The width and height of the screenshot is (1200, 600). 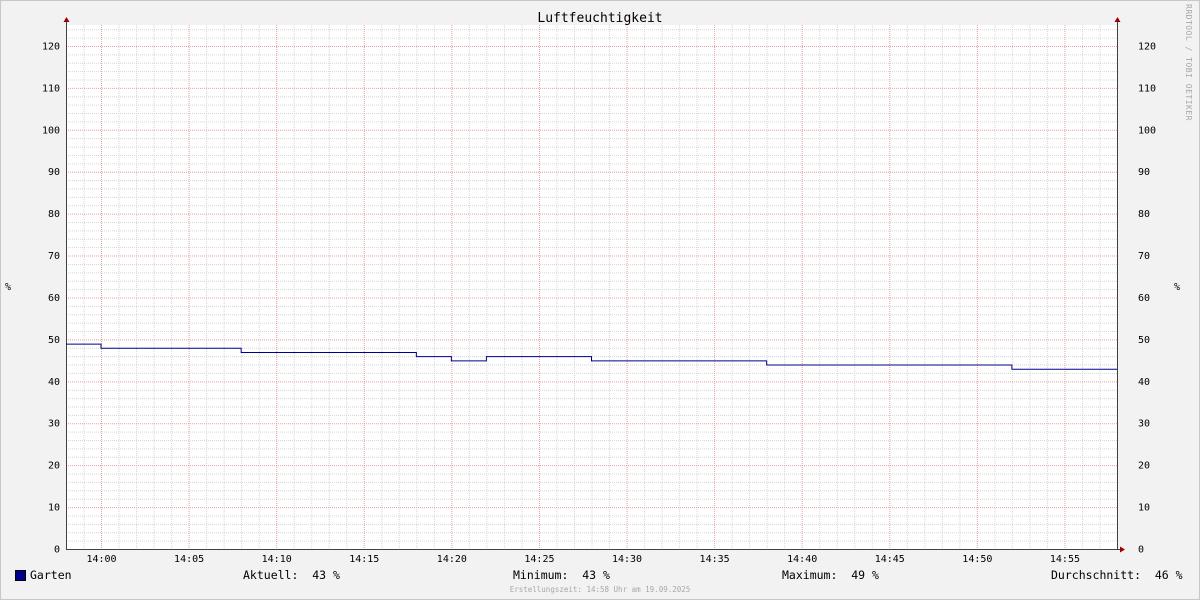 I want to click on x-tick-label: 14:20, so click(x=452, y=559).